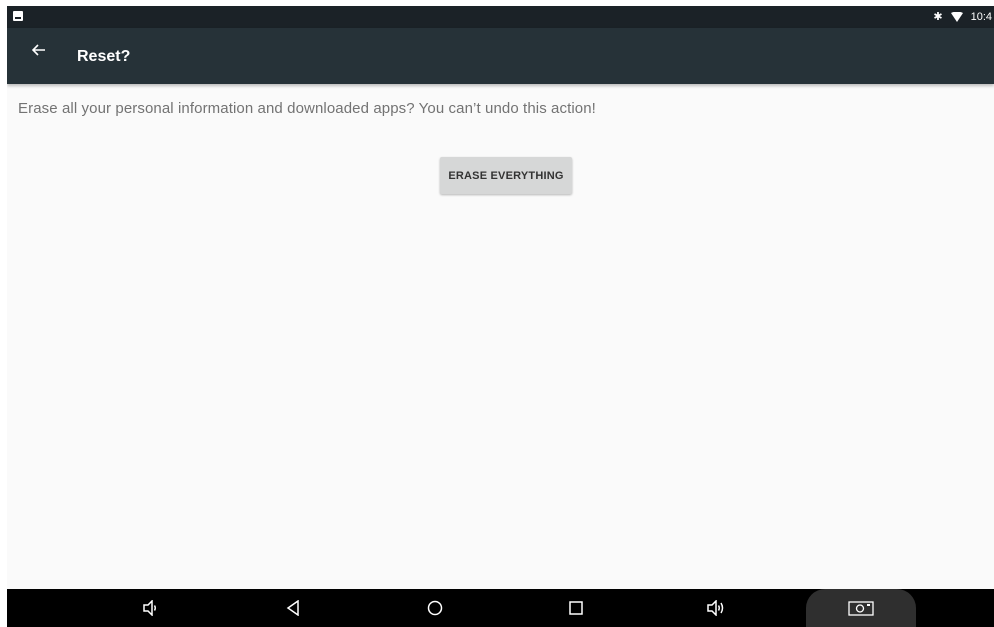  I want to click on volume-up-button, so click(717, 608).